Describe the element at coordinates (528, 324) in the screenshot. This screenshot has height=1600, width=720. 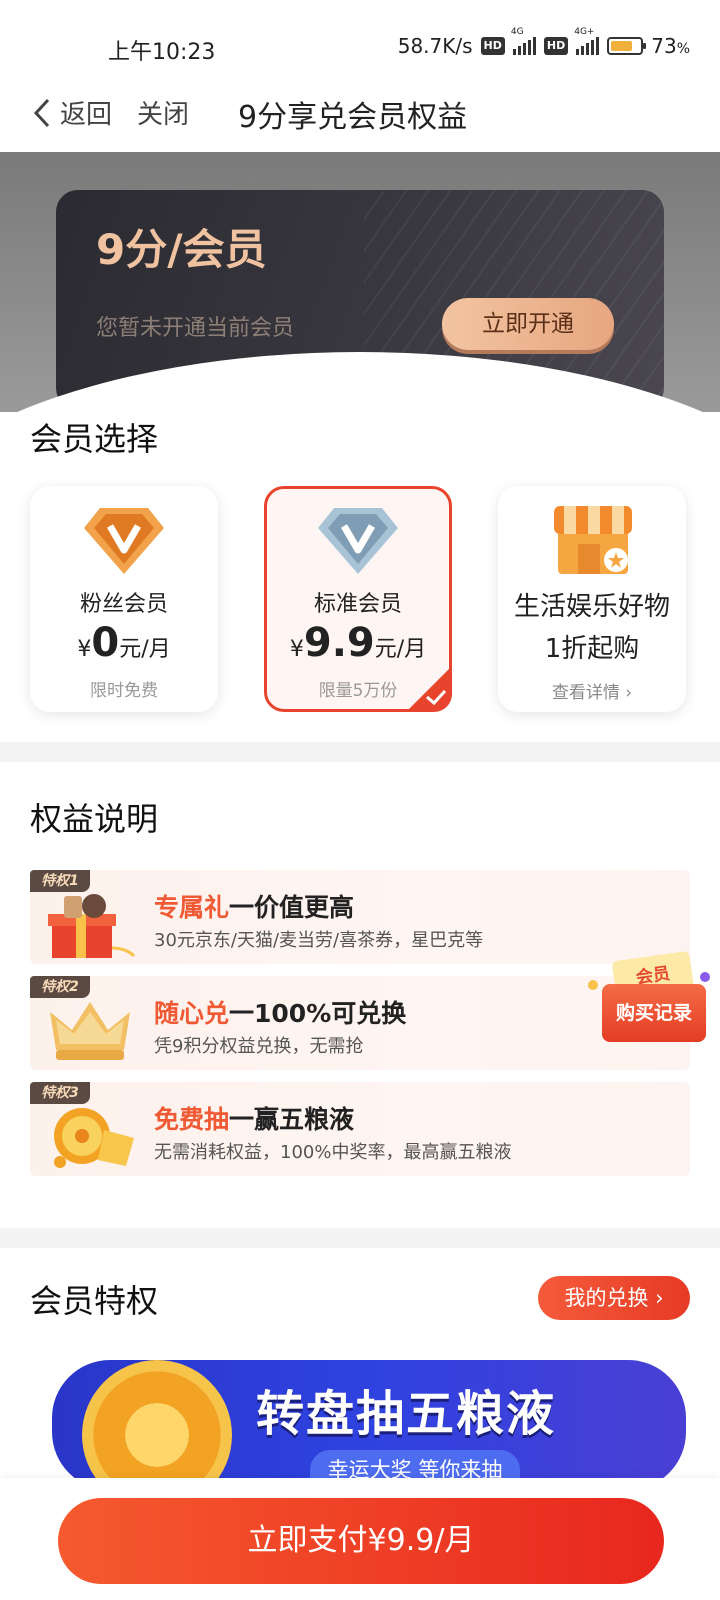
I see `activate-button: 立即开通` at that location.